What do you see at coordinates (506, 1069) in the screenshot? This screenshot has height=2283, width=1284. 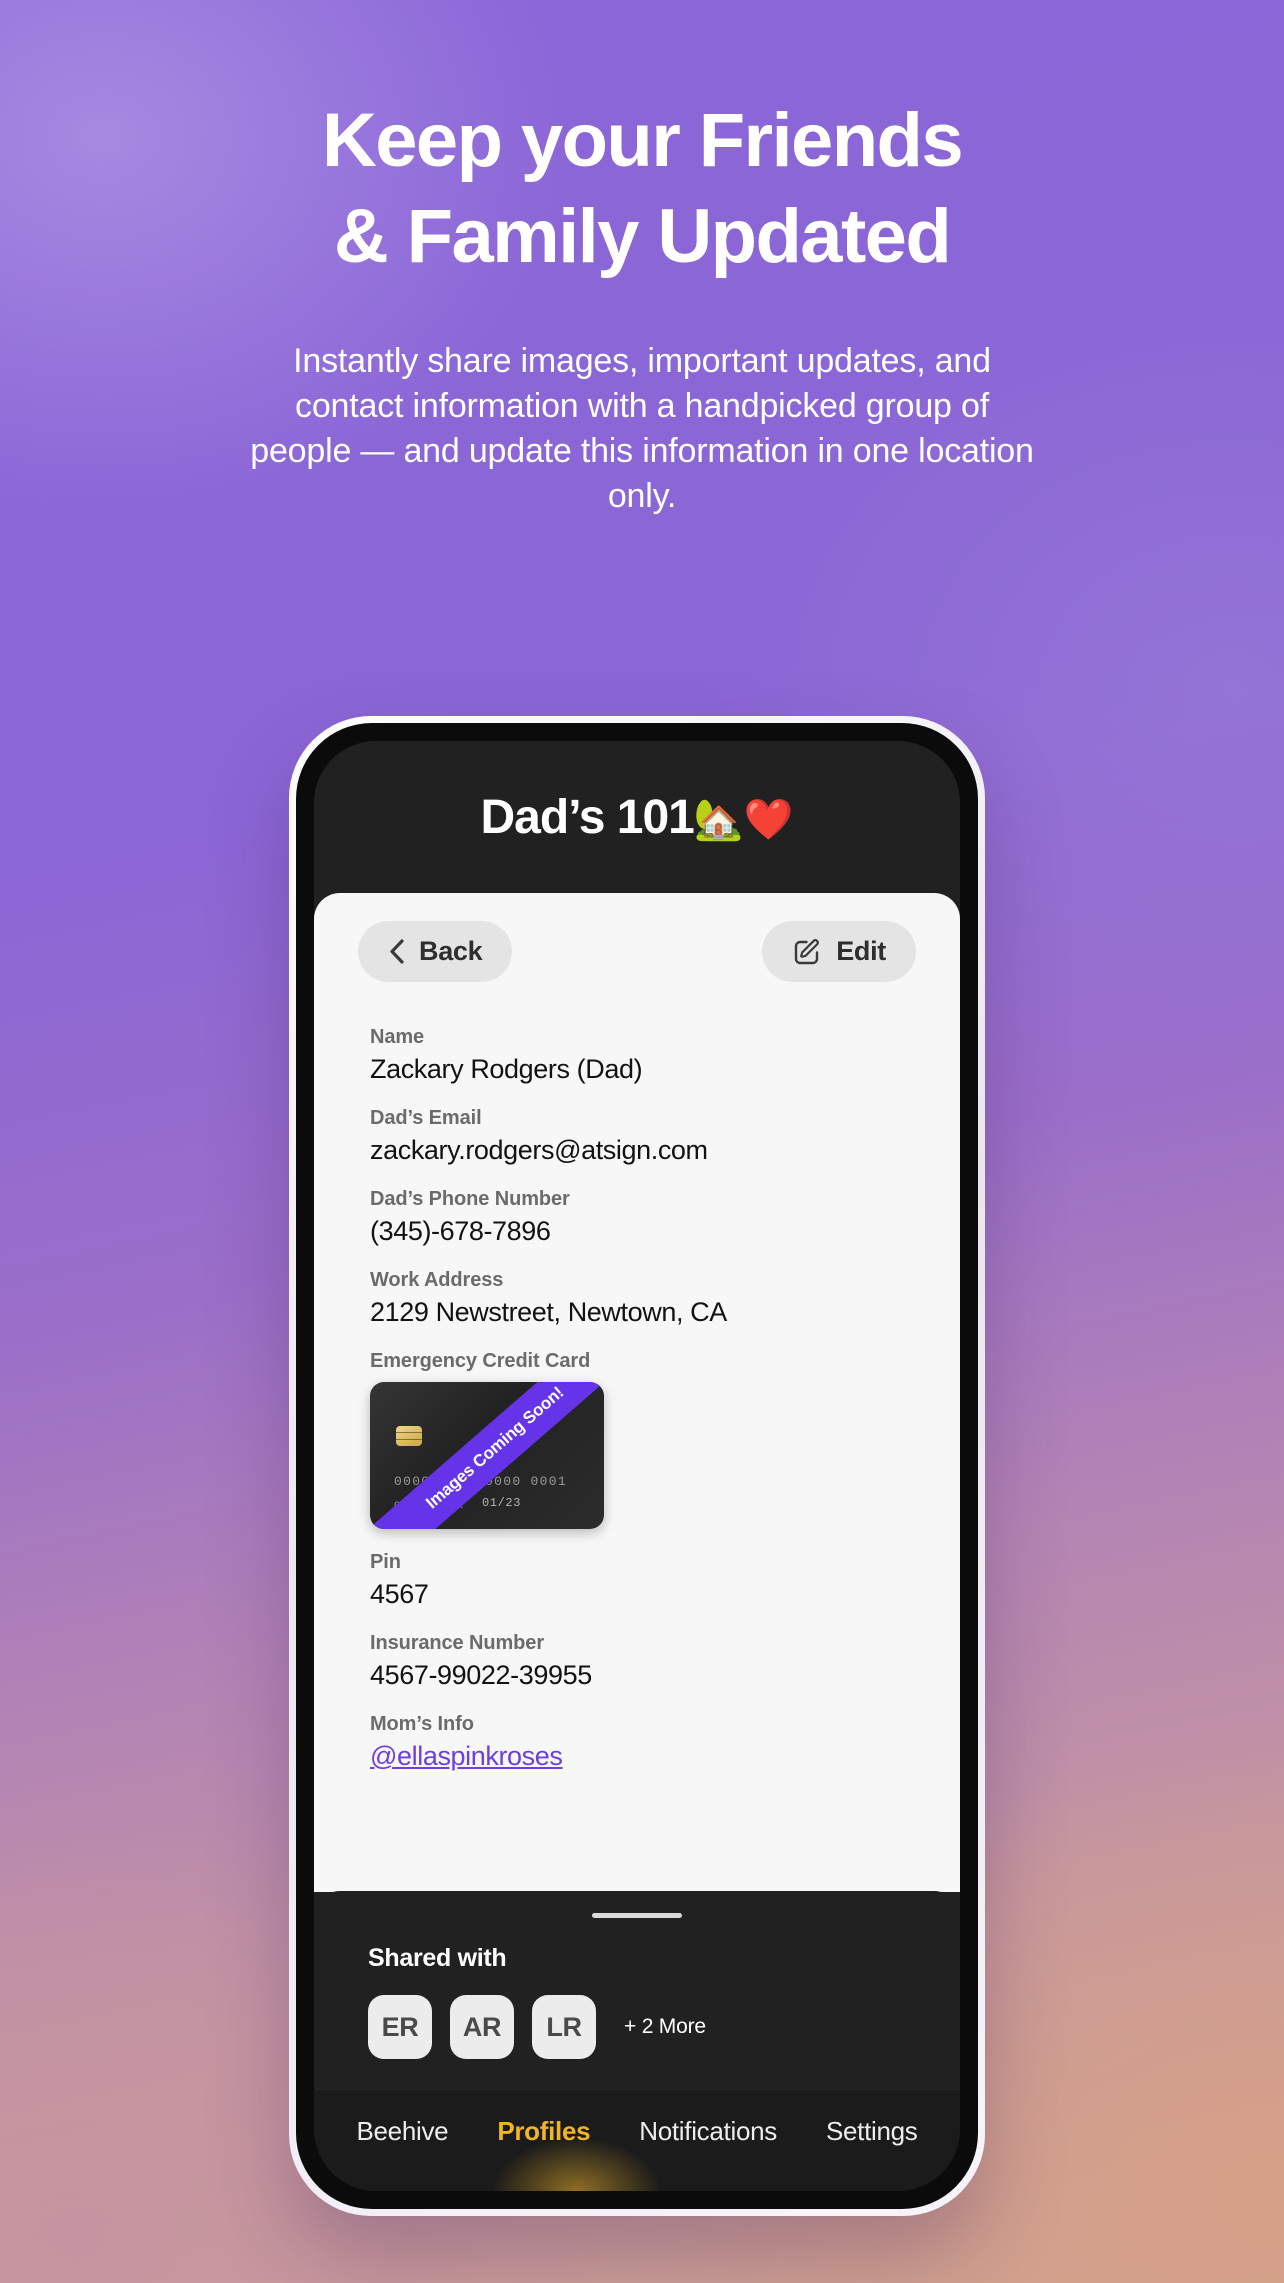 I see `field-value: Zackary Rodgers (Dad)` at bounding box center [506, 1069].